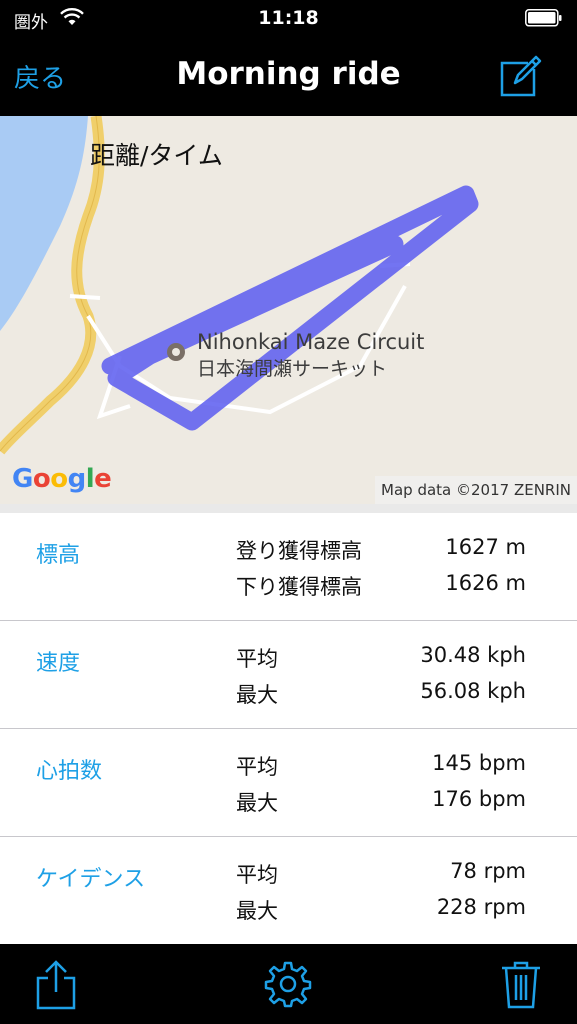  What do you see at coordinates (299, 587) in the screenshot?
I see `stat-label: 下り獲得標高` at bounding box center [299, 587].